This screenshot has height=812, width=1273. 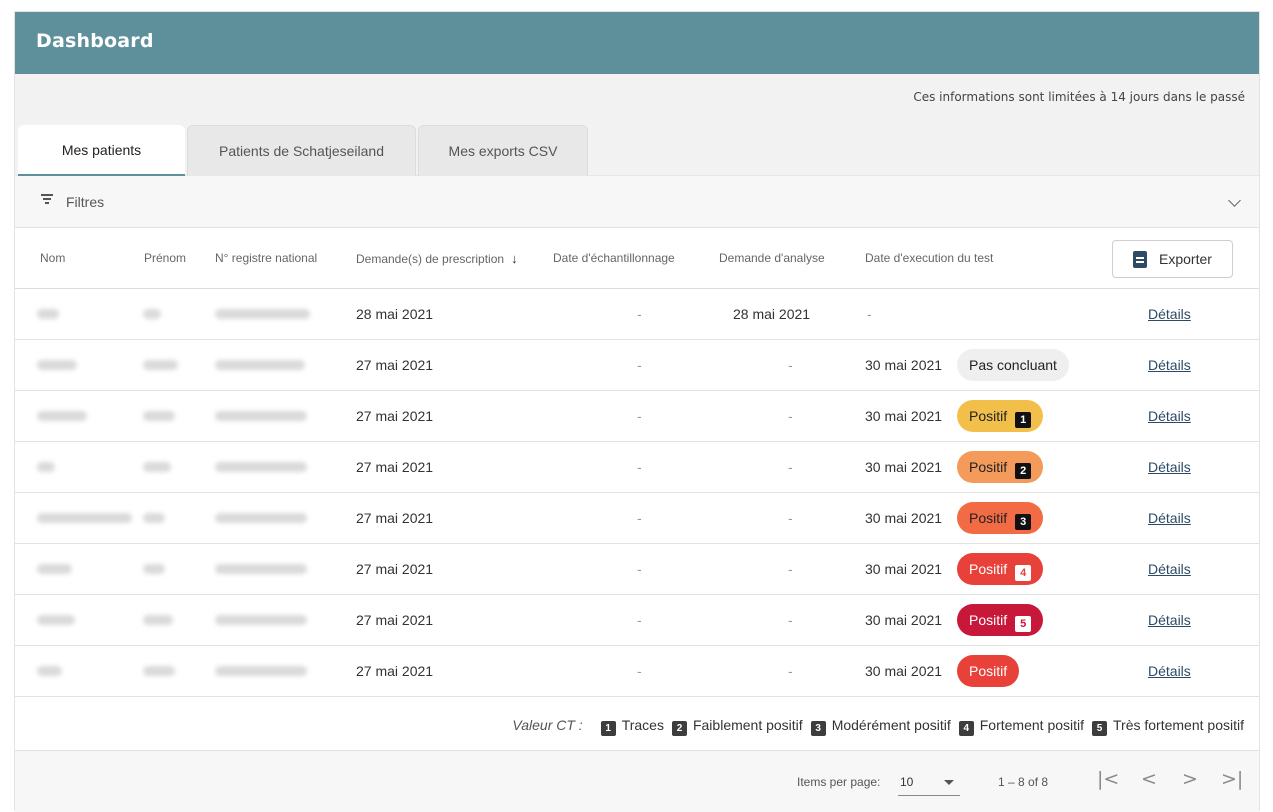 I want to click on next-page-icon: >, so click(x=1190, y=779).